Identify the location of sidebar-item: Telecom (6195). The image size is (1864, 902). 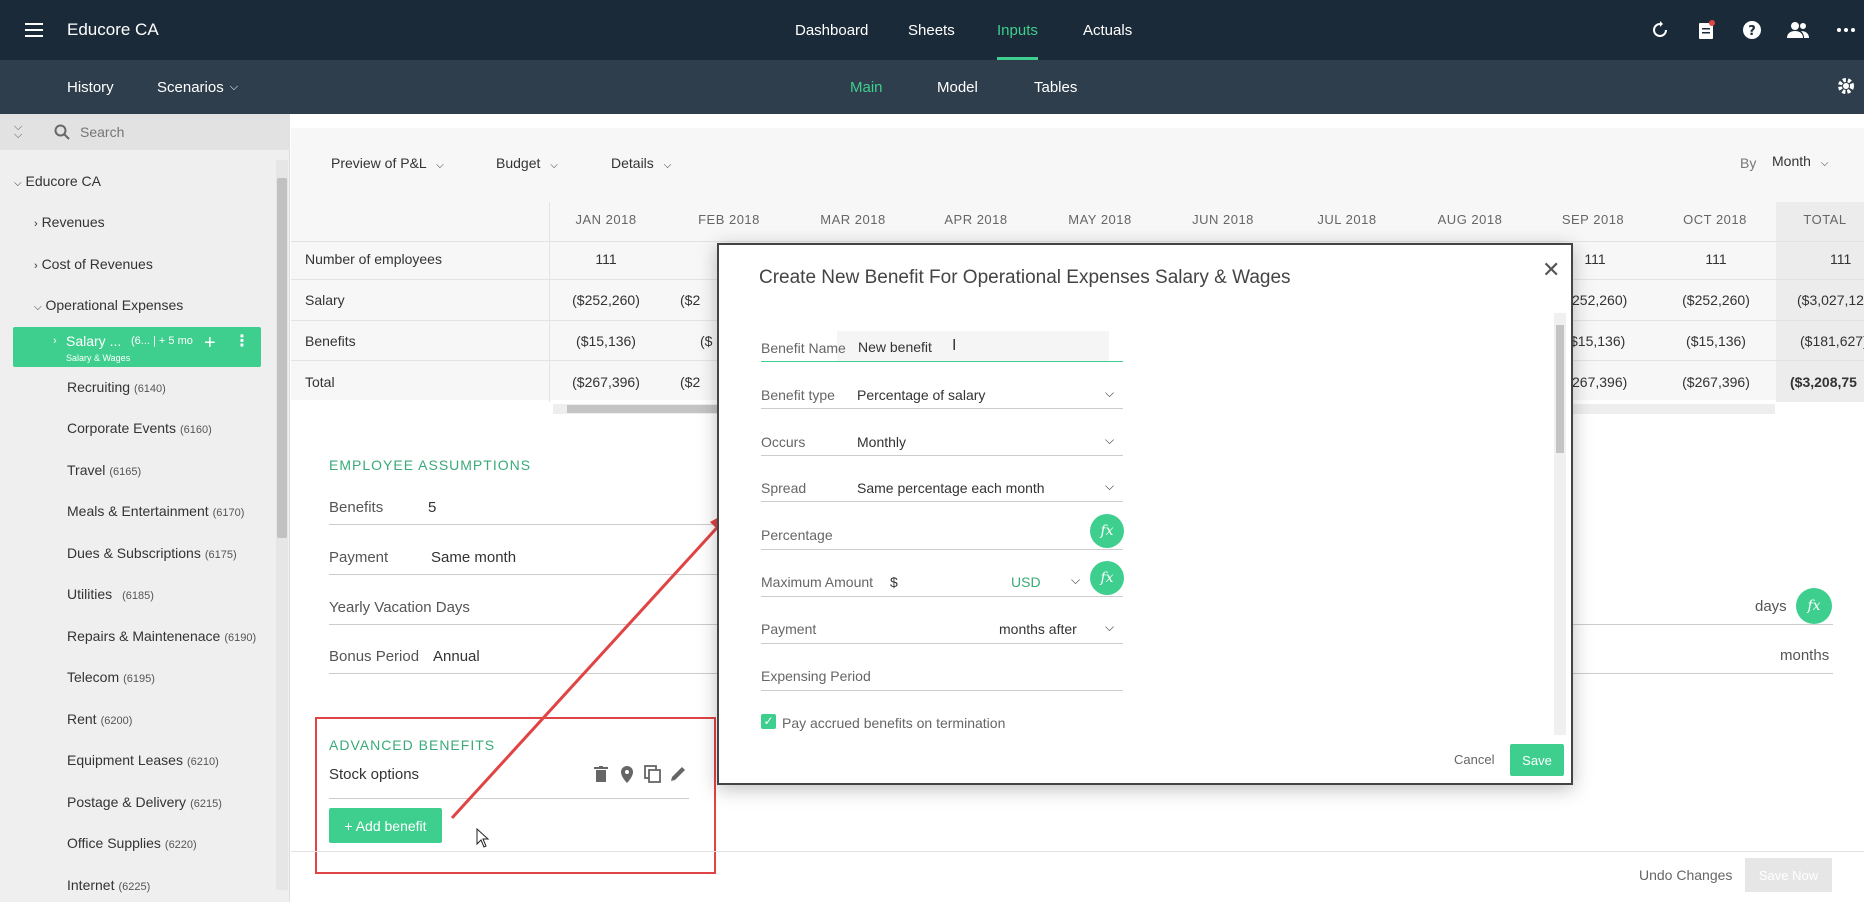
(111, 677).